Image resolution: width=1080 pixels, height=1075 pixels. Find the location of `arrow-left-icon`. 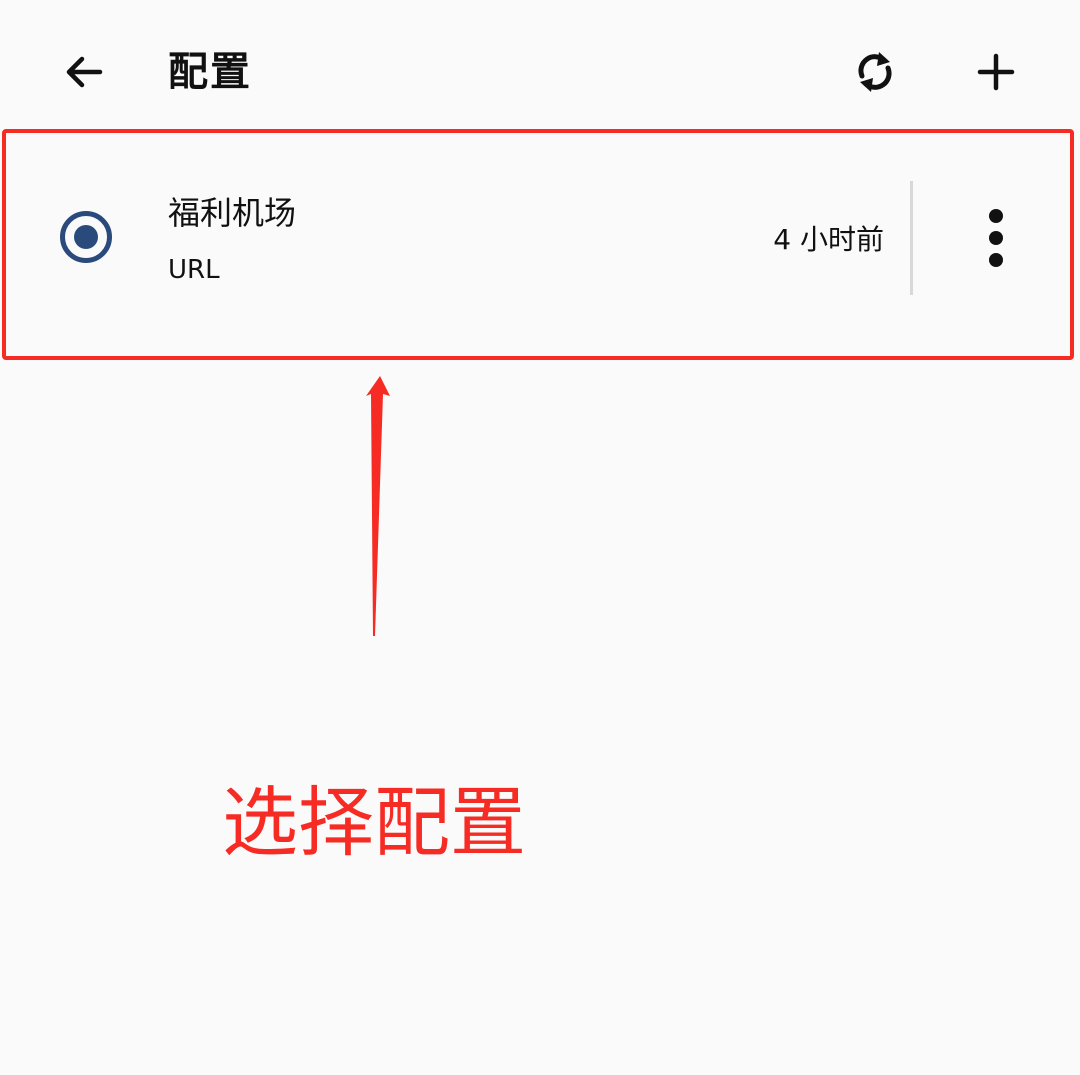

arrow-left-icon is located at coordinates (84, 72).